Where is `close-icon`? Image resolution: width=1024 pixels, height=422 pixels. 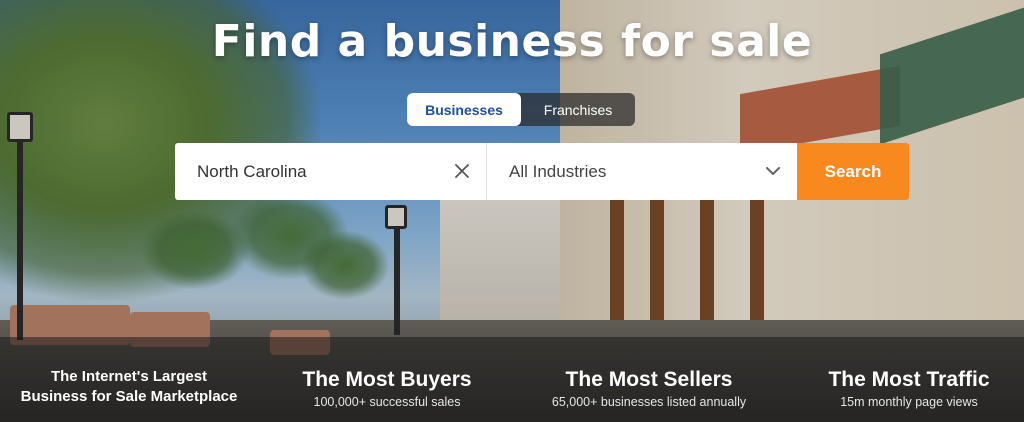
close-icon is located at coordinates (462, 171).